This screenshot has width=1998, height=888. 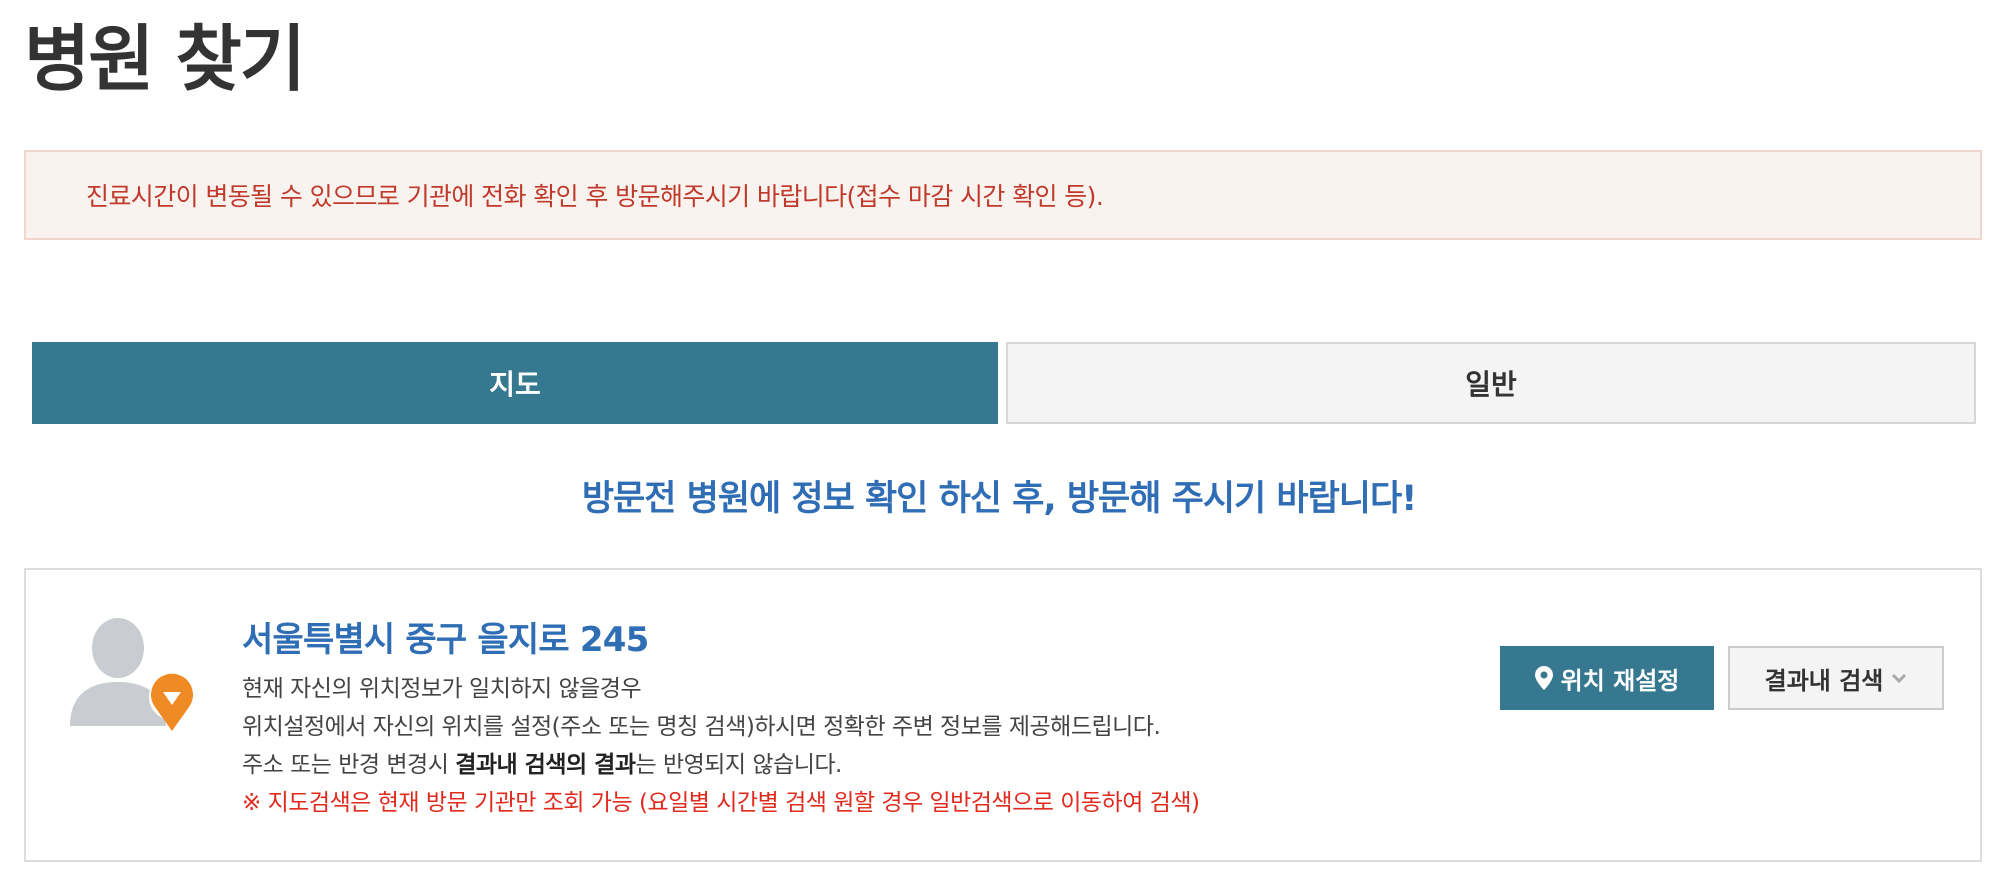 I want to click on chevron-down-icon, so click(x=1899, y=678).